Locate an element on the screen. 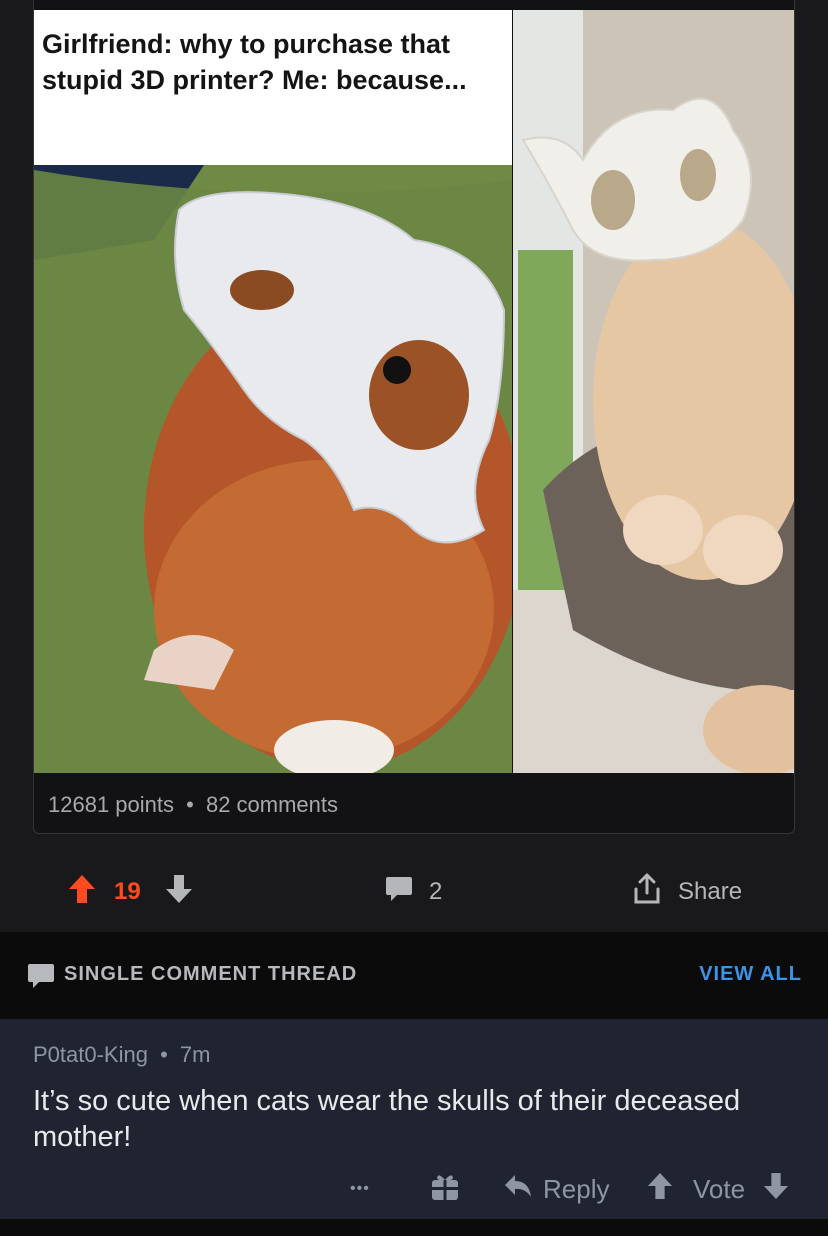 This screenshot has height=1236, width=828. upvote-icon is located at coordinates (82, 892).